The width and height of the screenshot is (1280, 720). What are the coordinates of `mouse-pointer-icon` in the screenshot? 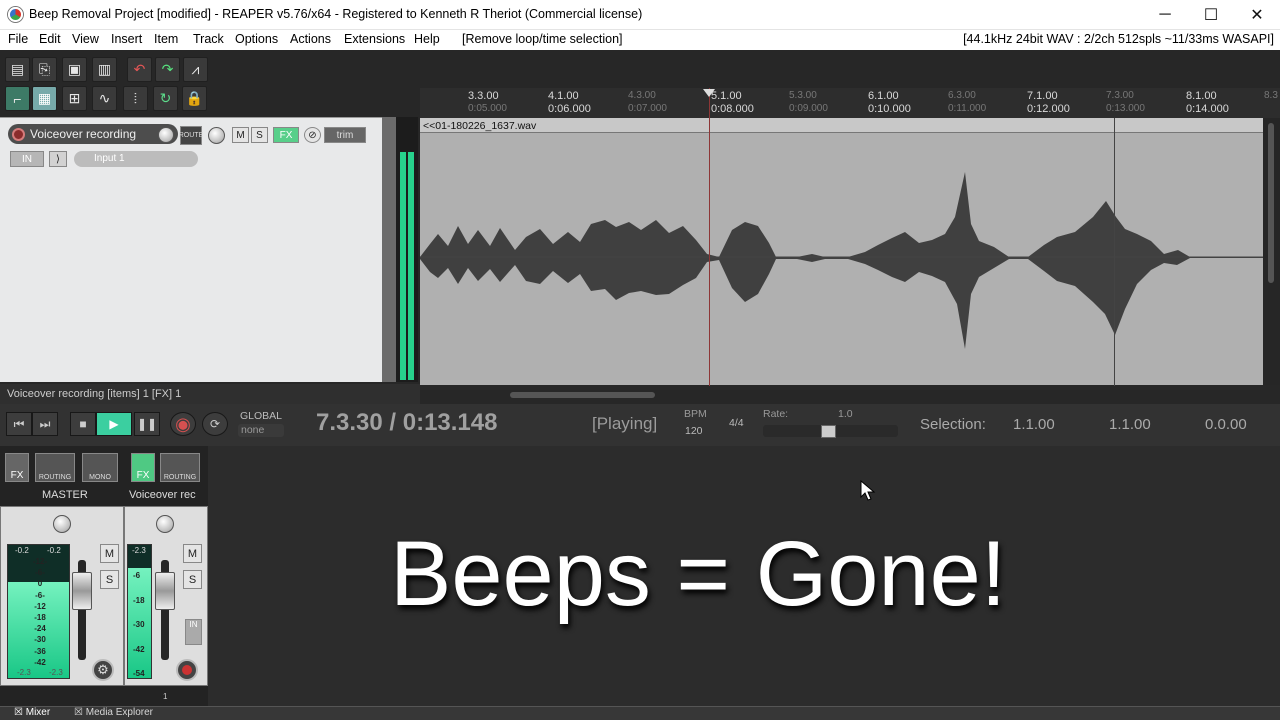 It's located at (868, 490).